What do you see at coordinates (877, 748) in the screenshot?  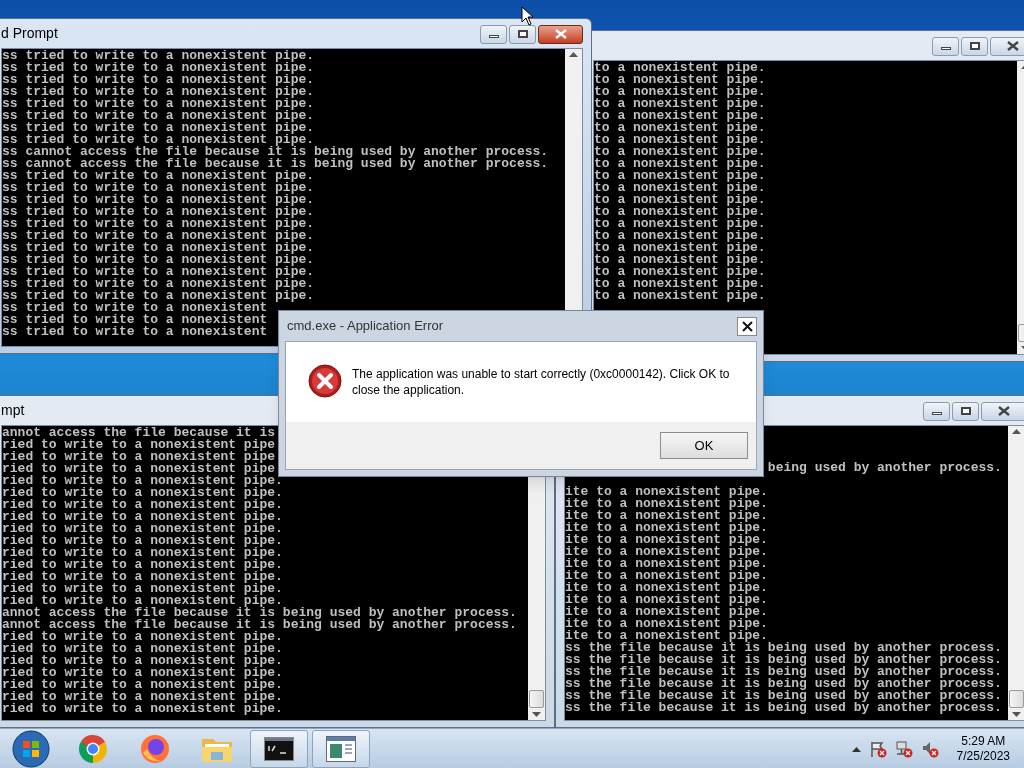 I see `flag-icon` at bounding box center [877, 748].